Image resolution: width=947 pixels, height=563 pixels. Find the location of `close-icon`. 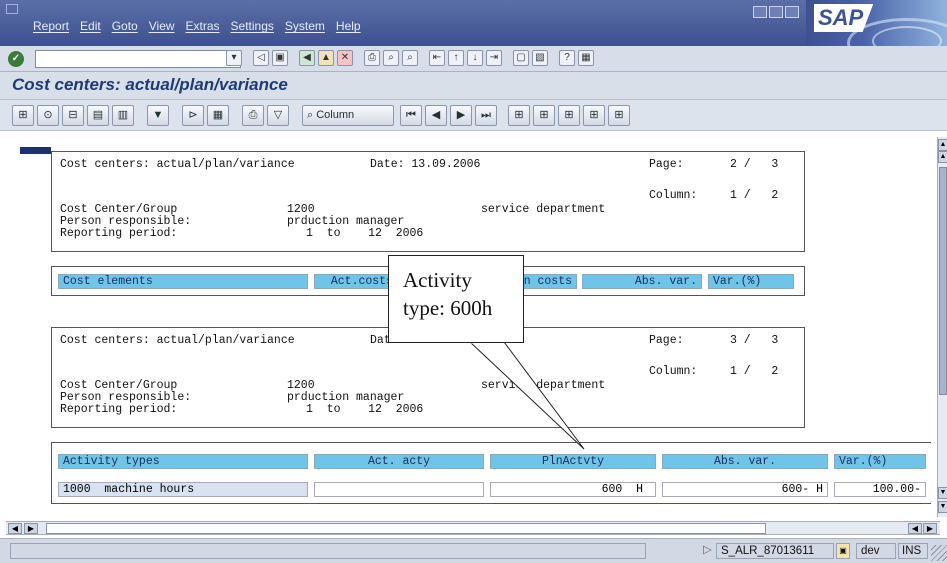

close-icon is located at coordinates (792, 12).